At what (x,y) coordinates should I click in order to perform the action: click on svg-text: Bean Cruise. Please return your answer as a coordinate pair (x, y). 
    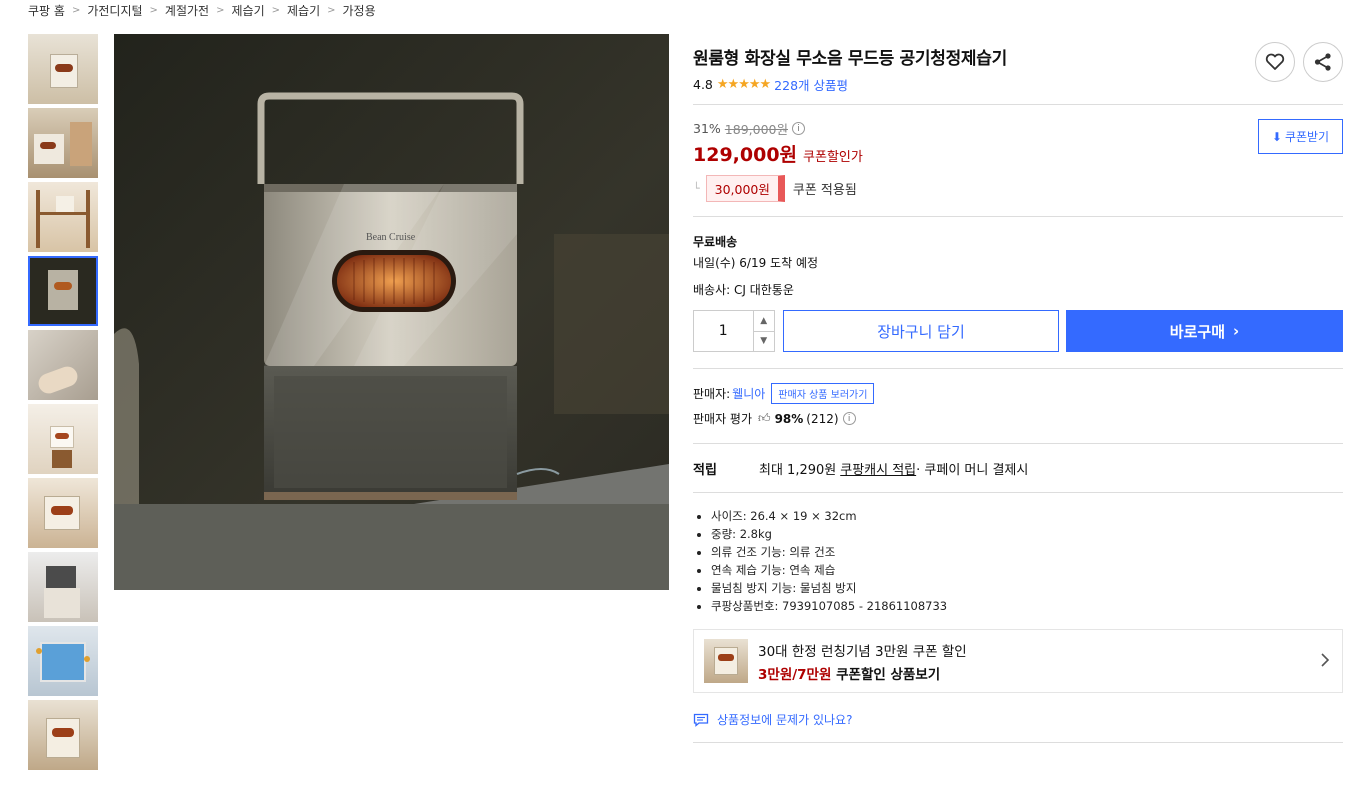
    Looking at the image, I should click on (391, 237).